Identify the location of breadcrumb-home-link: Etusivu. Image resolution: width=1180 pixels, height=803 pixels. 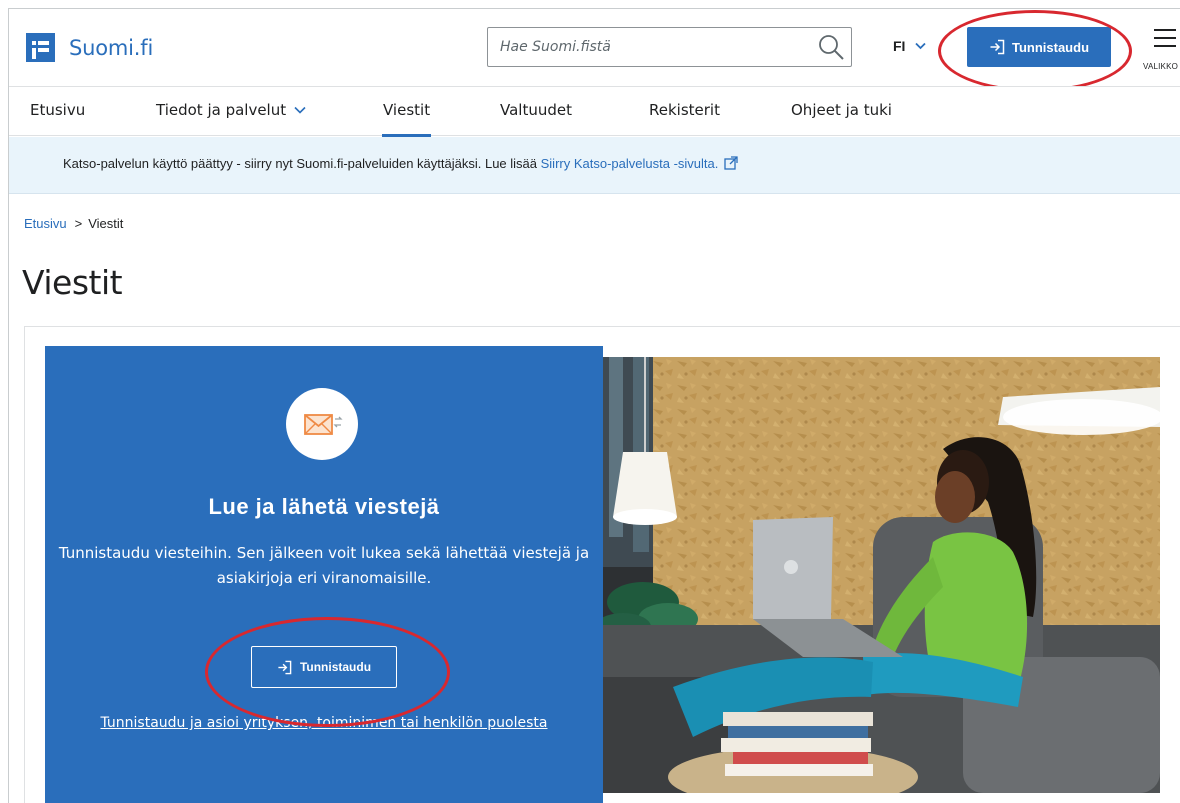
(45, 223).